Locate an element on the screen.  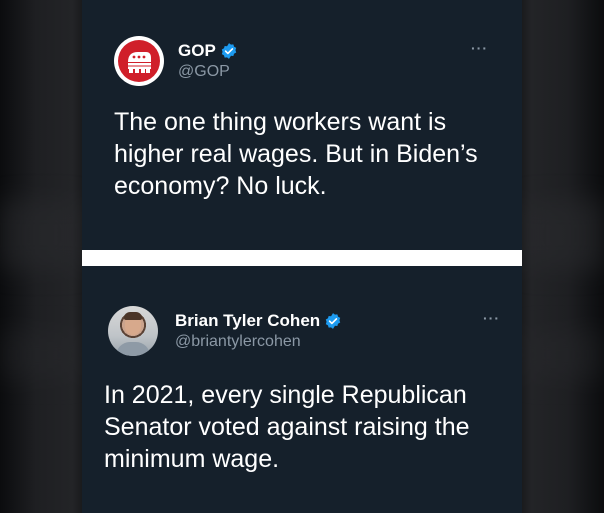
divider is located at coordinates (302, 258).